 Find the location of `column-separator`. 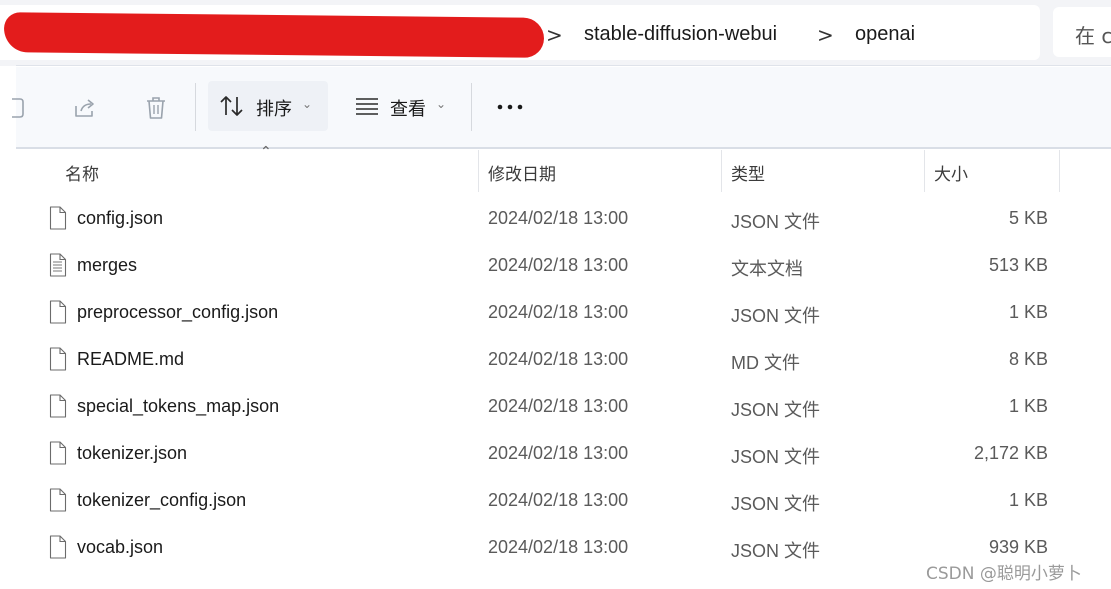

column-separator is located at coordinates (1059, 171).